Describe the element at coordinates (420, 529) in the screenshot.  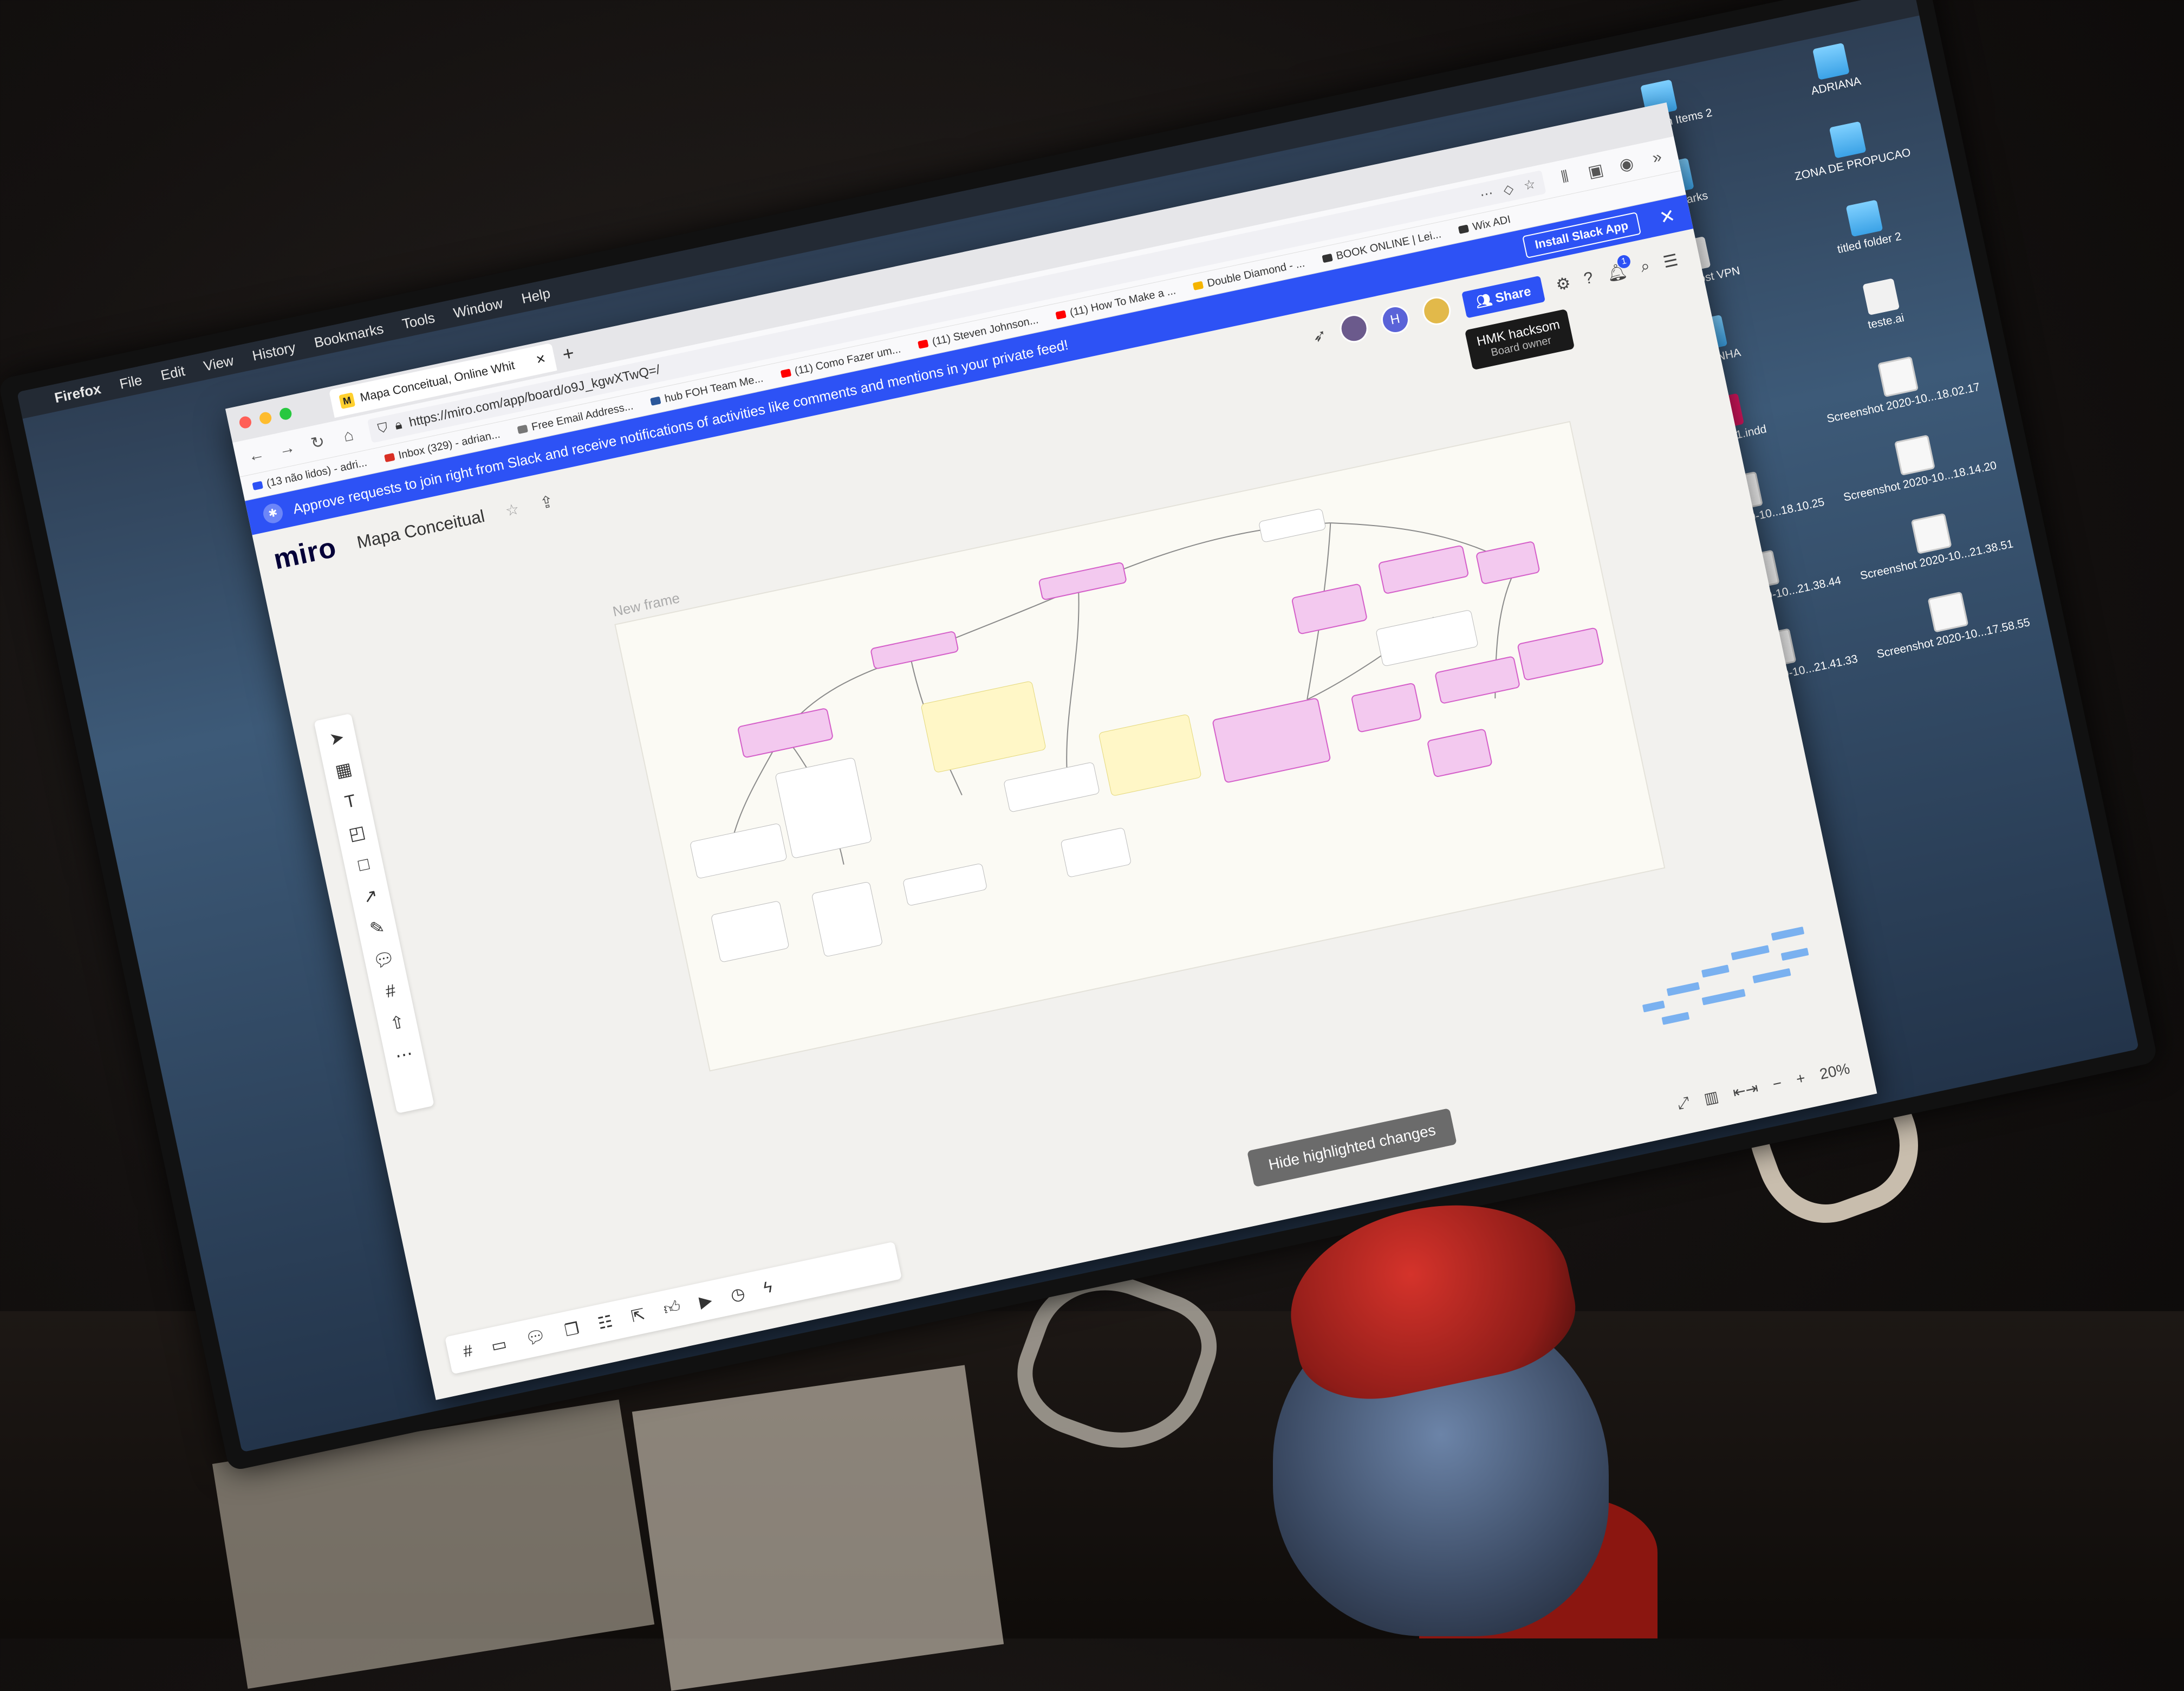
I see `board-title: Mapa Conceitual` at that location.